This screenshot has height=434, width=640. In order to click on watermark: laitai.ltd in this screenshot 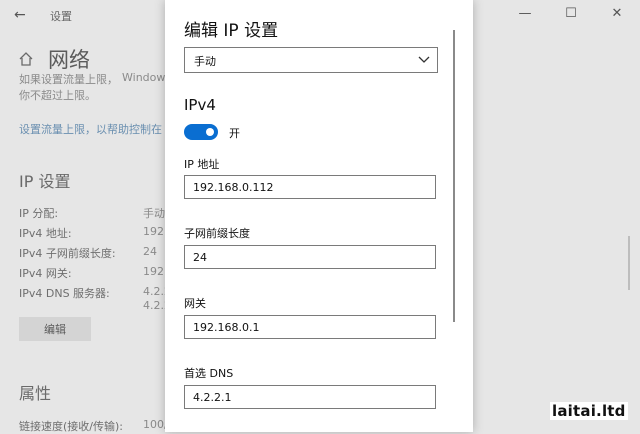, I will do `click(589, 411)`.